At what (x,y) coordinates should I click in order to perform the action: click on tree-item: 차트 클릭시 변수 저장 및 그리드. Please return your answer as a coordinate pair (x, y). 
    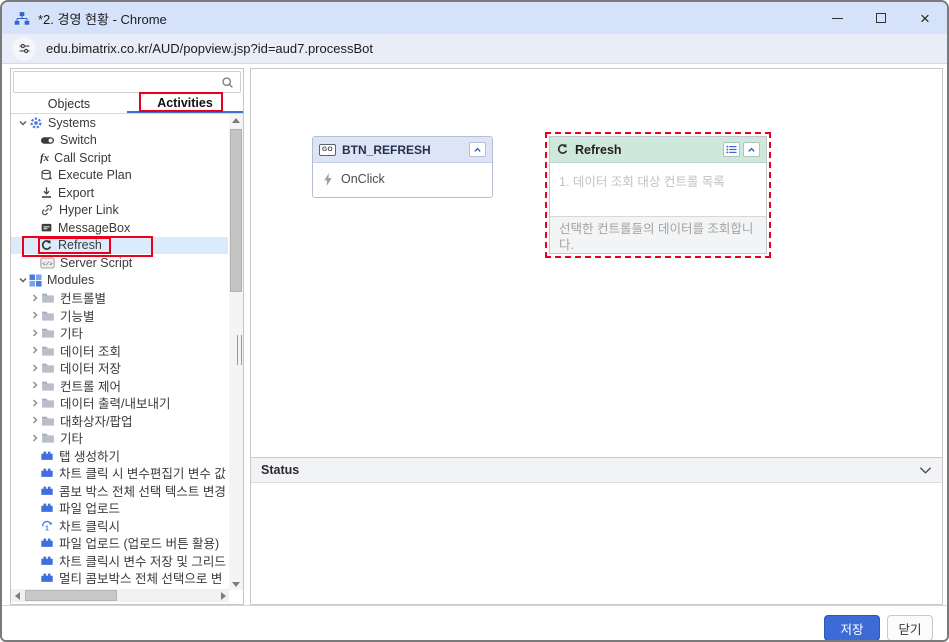
    Looking at the image, I should click on (119, 561).